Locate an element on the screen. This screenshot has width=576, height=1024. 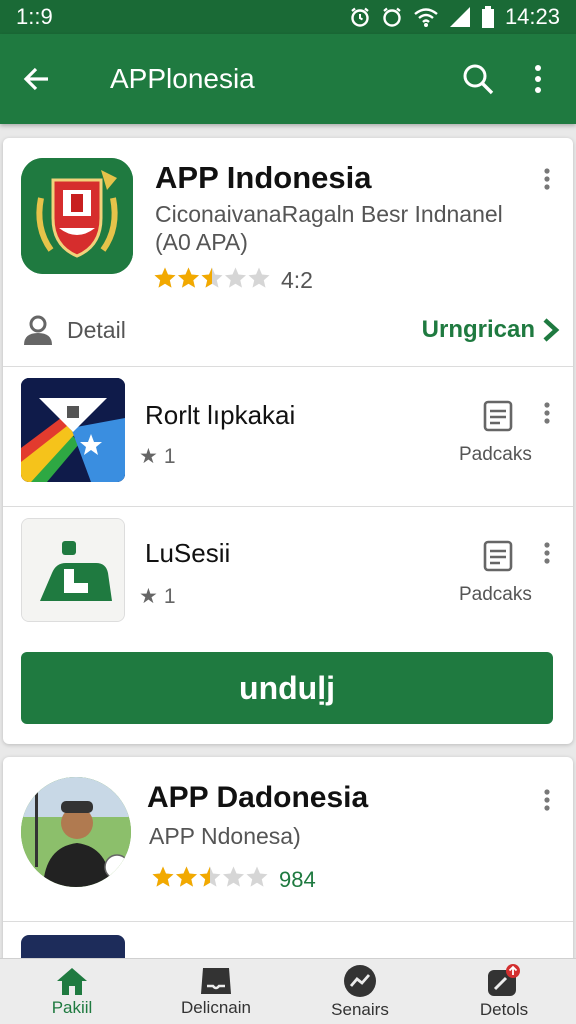
signal-icon is located at coordinates (460, 17).